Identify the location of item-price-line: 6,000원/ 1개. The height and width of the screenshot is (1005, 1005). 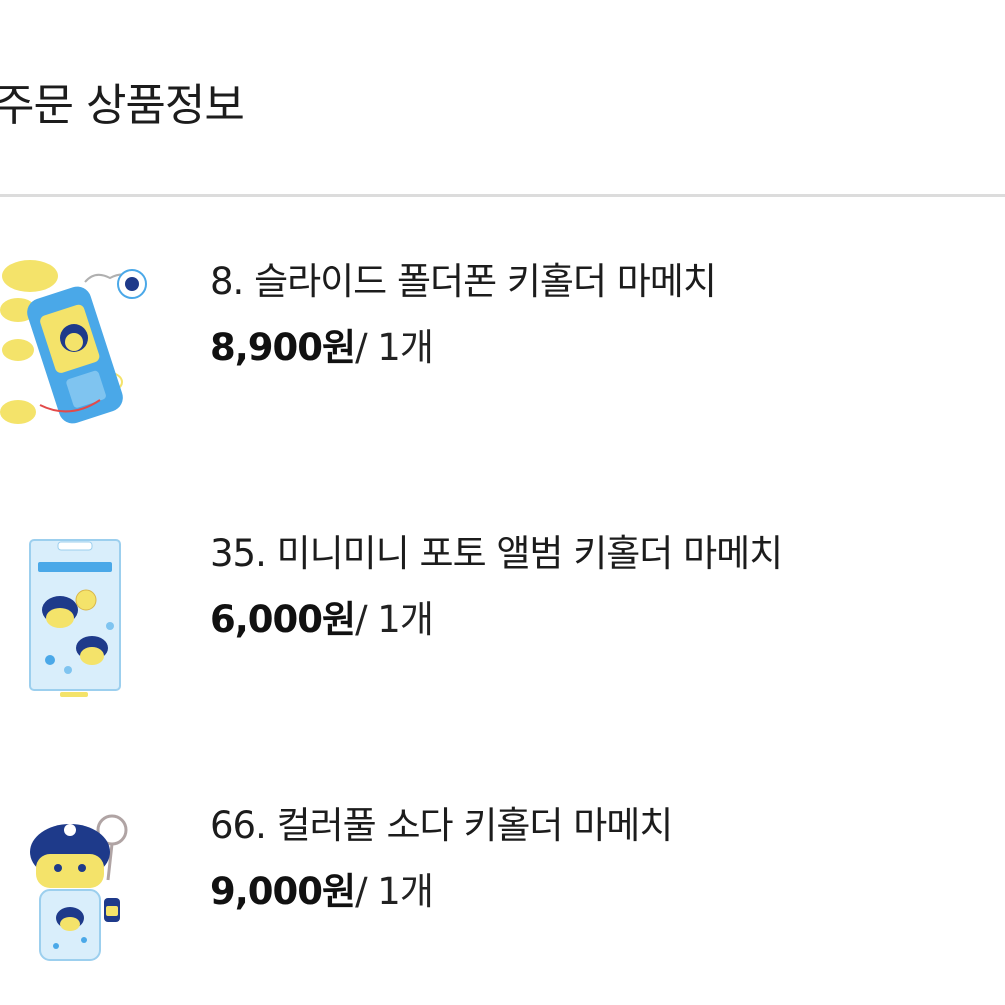
(322, 619).